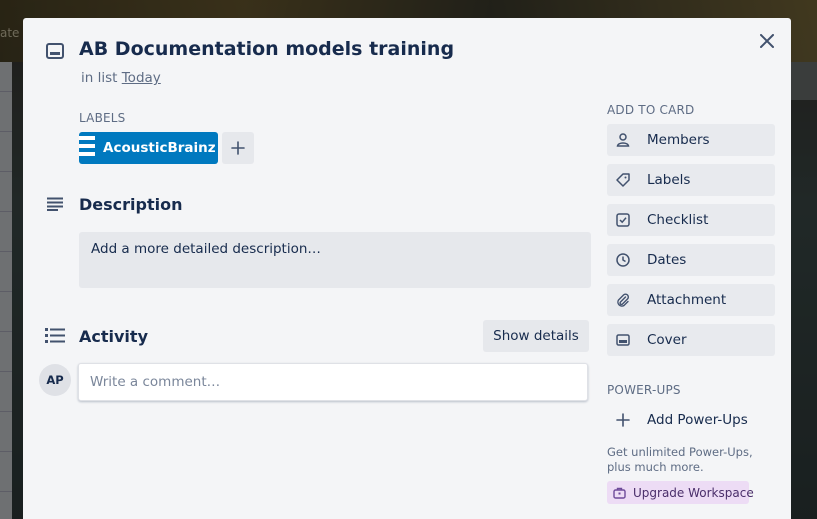 The width and height of the screenshot is (817, 519). Describe the element at coordinates (619, 492) in the screenshot. I see `briefcase-icon` at that location.